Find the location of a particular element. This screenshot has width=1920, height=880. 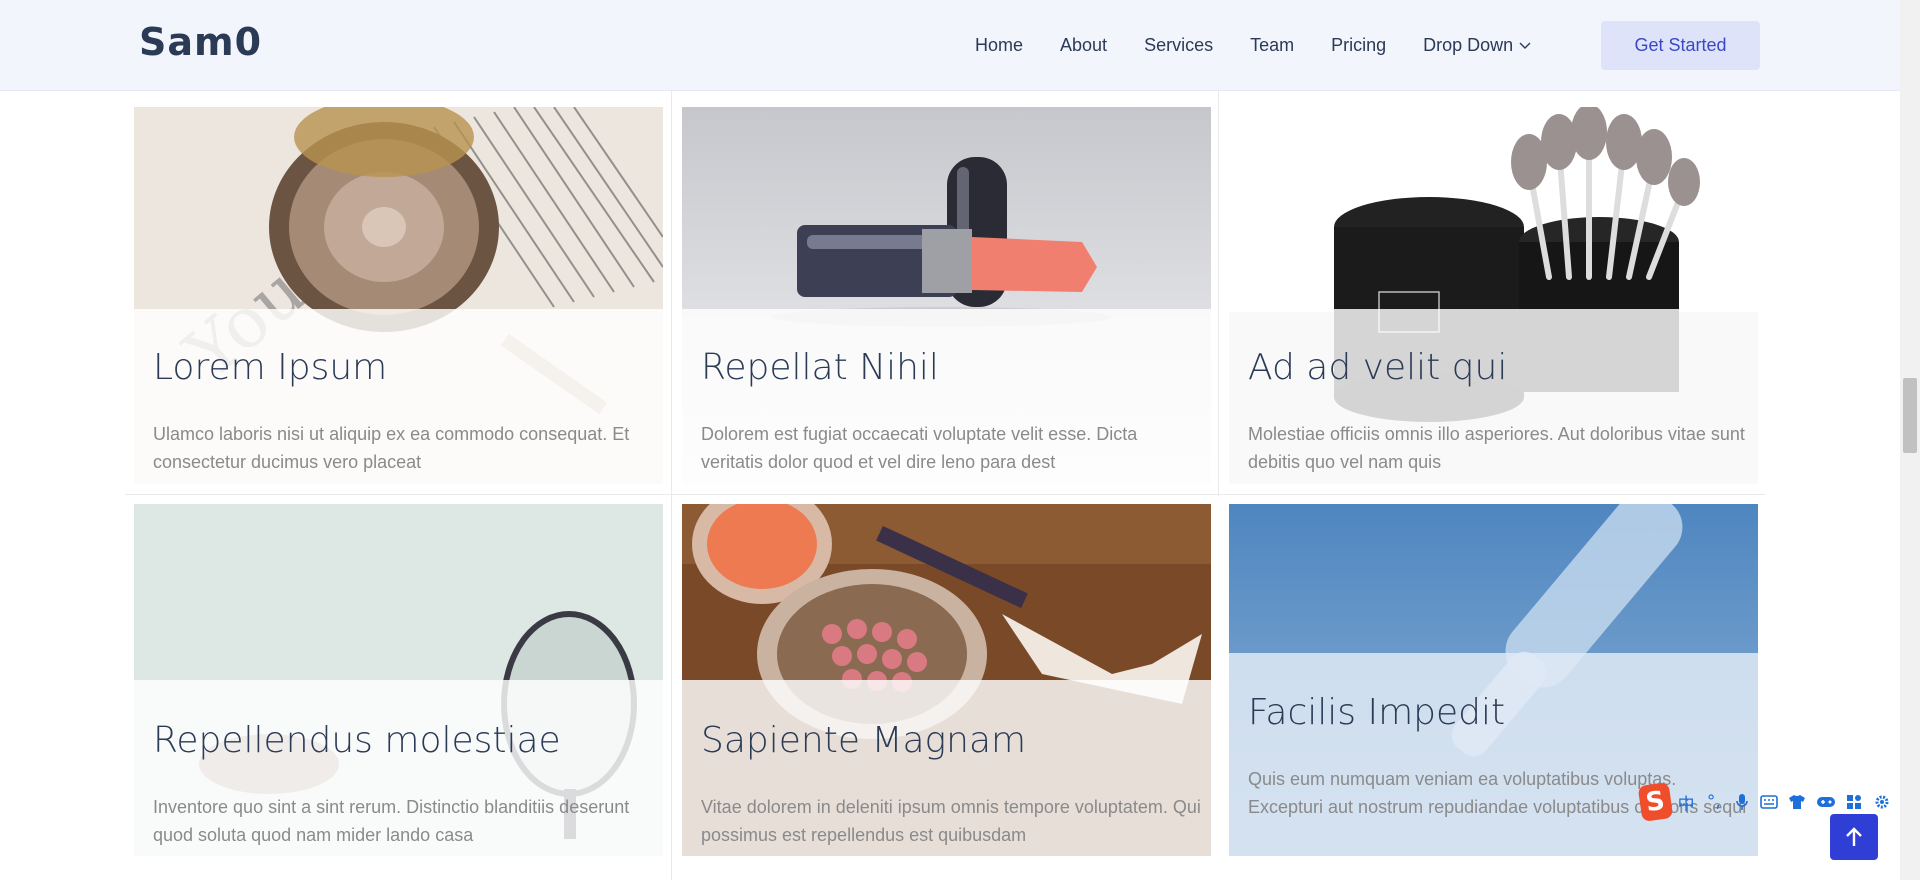

nav-dropdown: Drop Down is located at coordinates (1477, 45).